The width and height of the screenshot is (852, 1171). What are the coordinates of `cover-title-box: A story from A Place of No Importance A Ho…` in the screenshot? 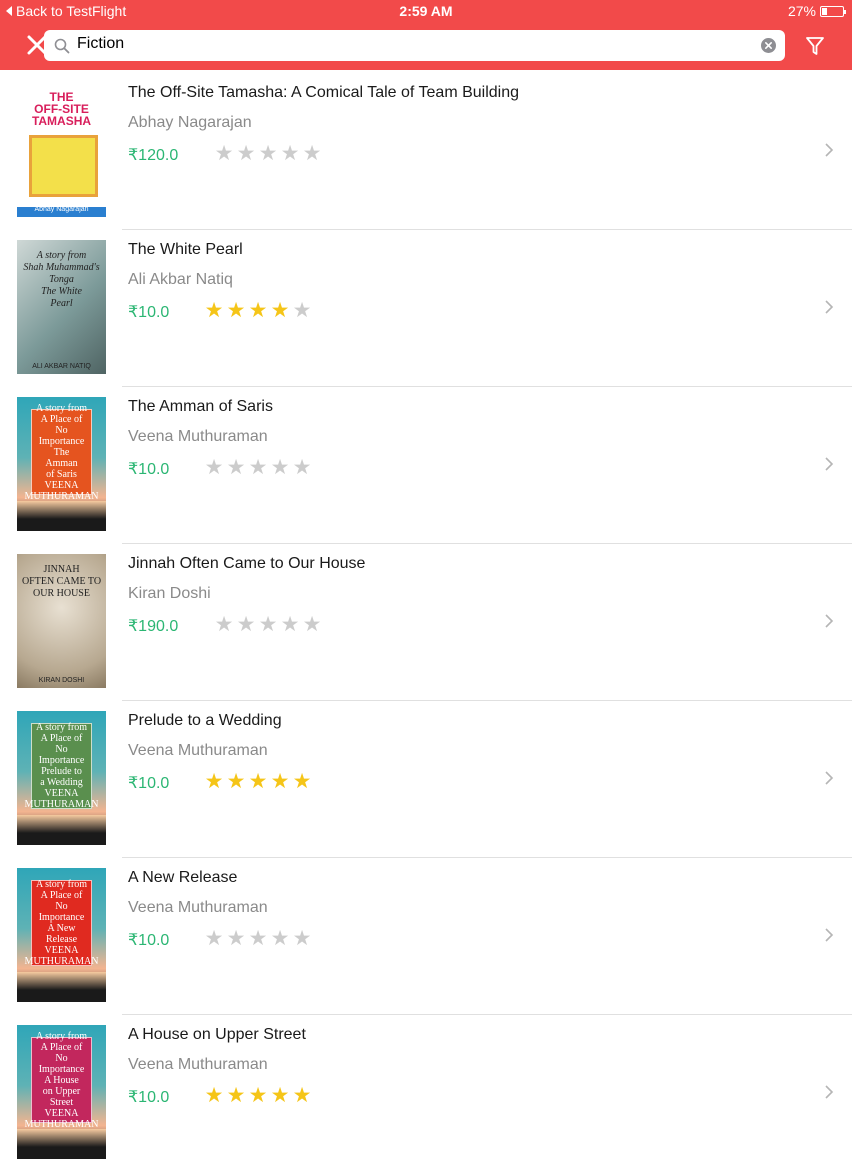 It's located at (62, 1080).